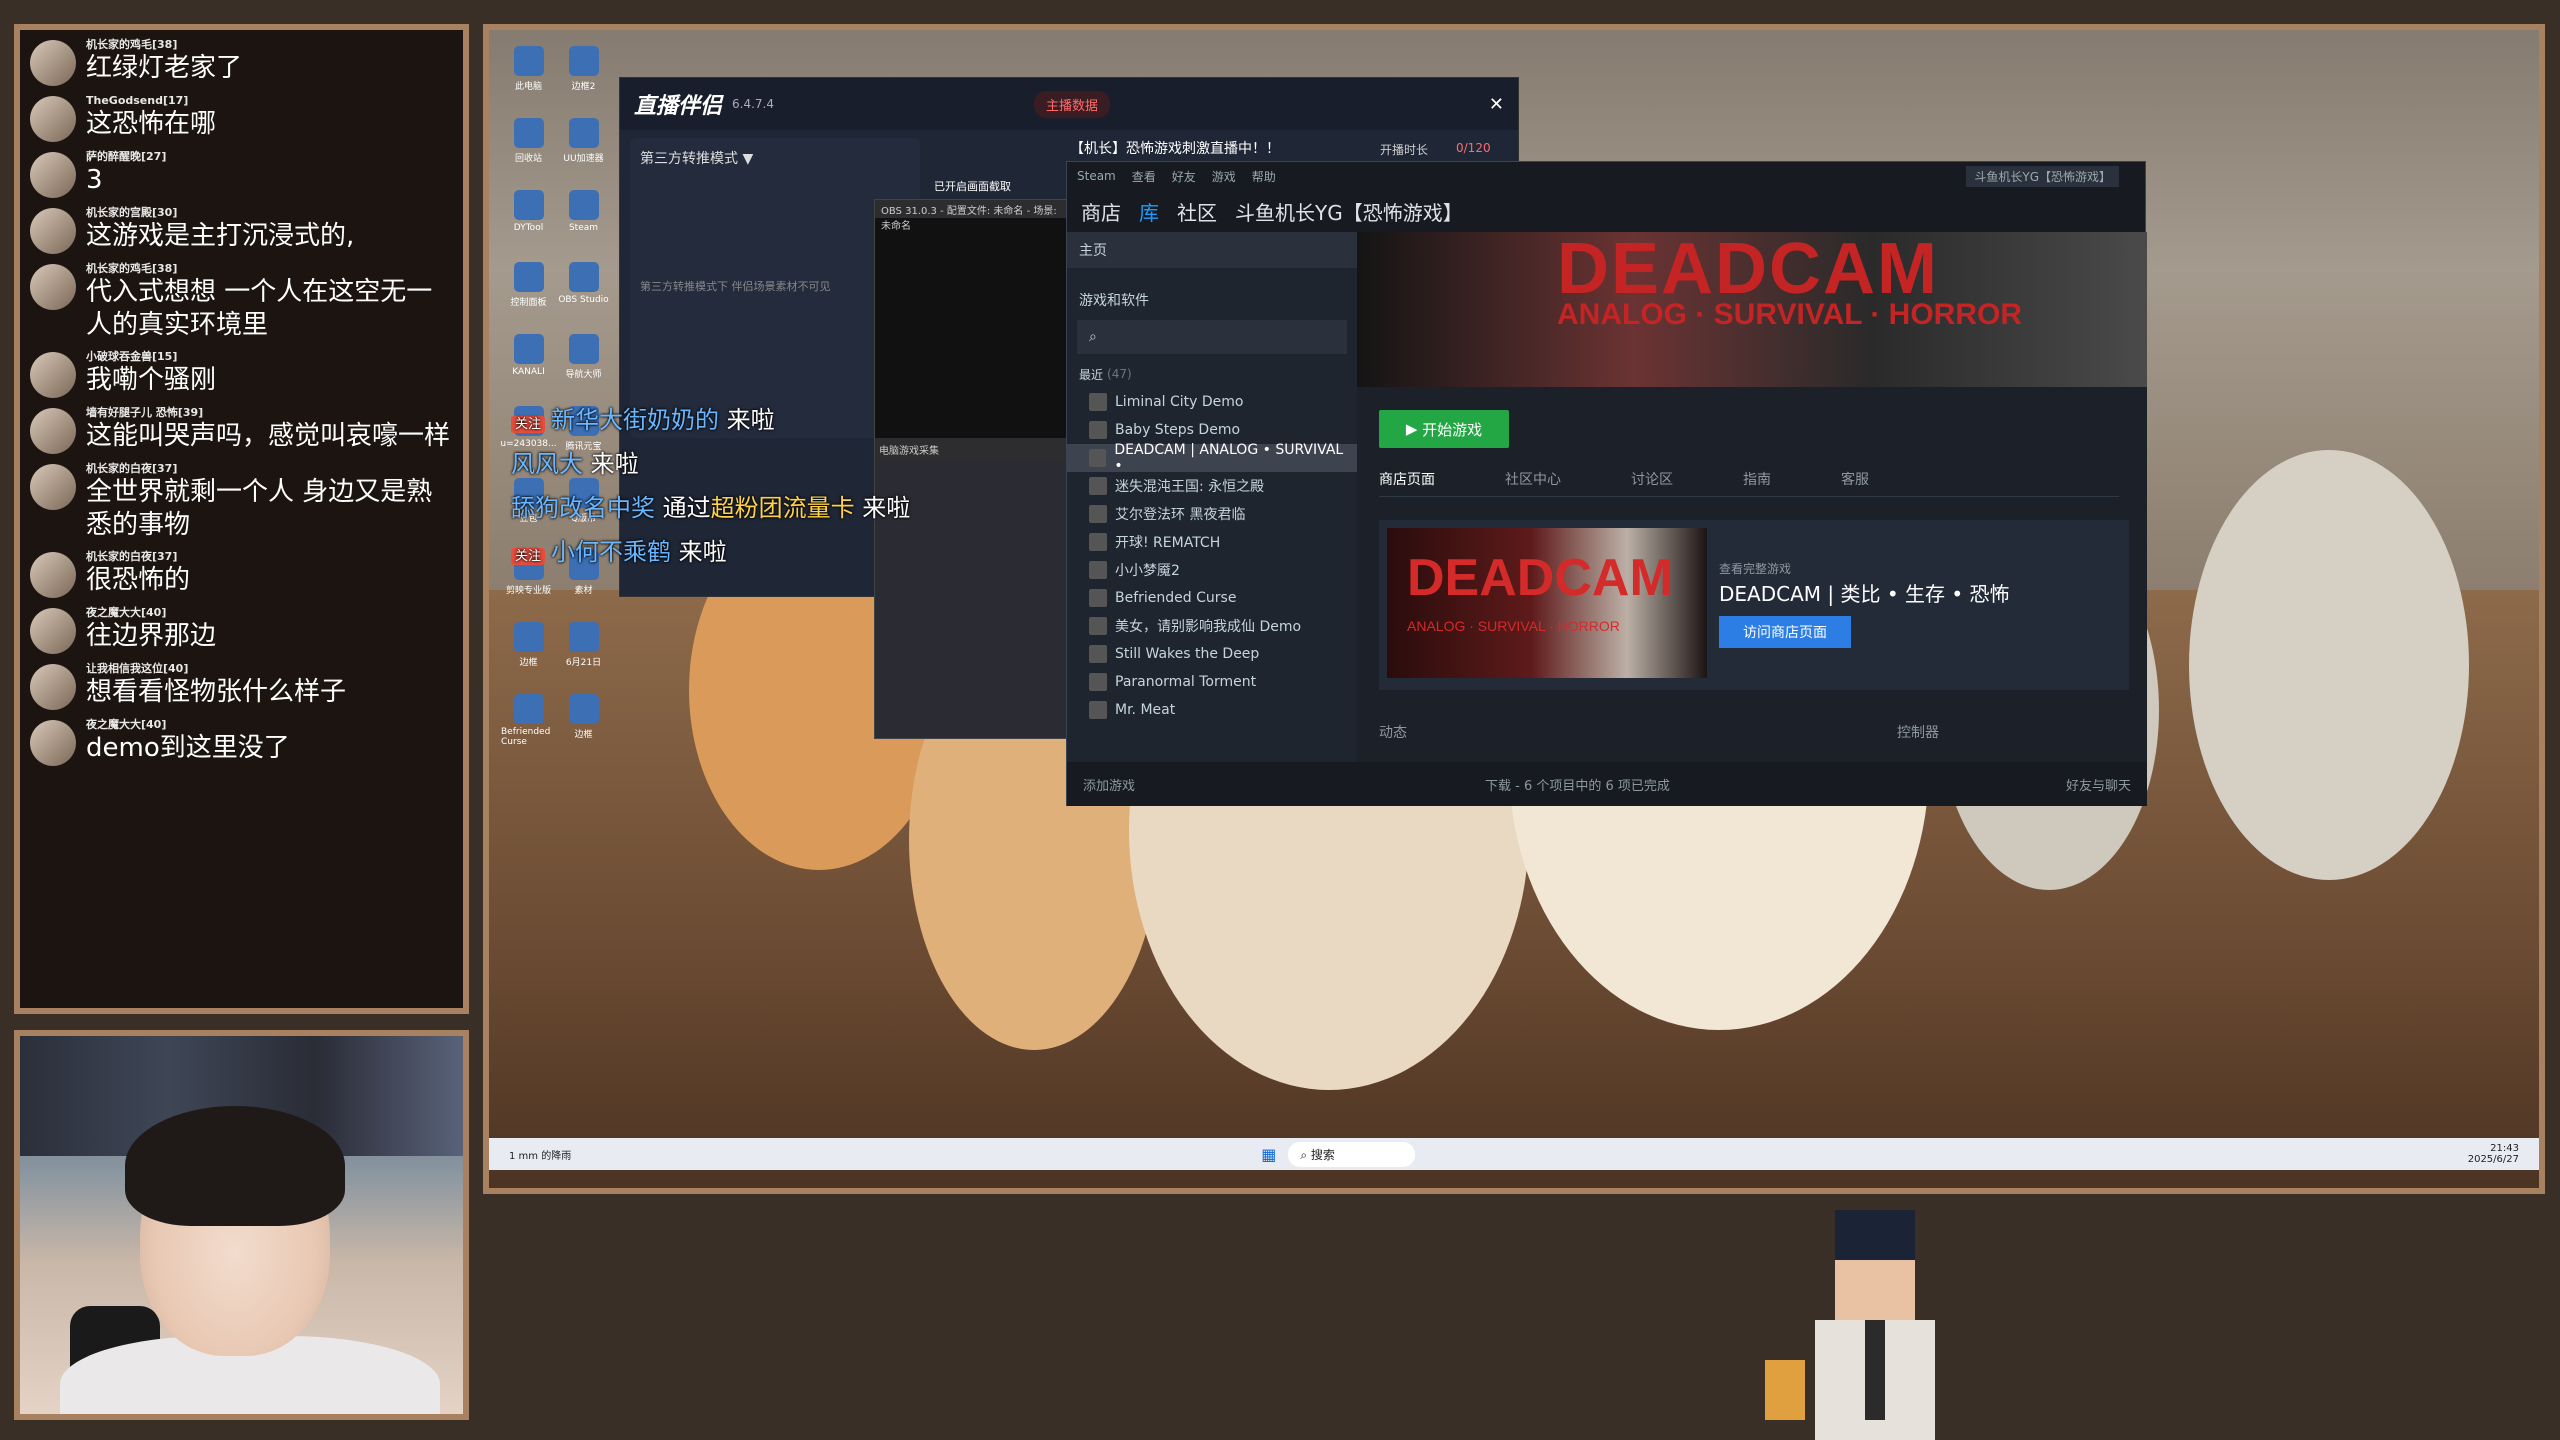 The image size is (2560, 1440). I want to click on game-list-item: Befriended Curse, so click(1212, 598).